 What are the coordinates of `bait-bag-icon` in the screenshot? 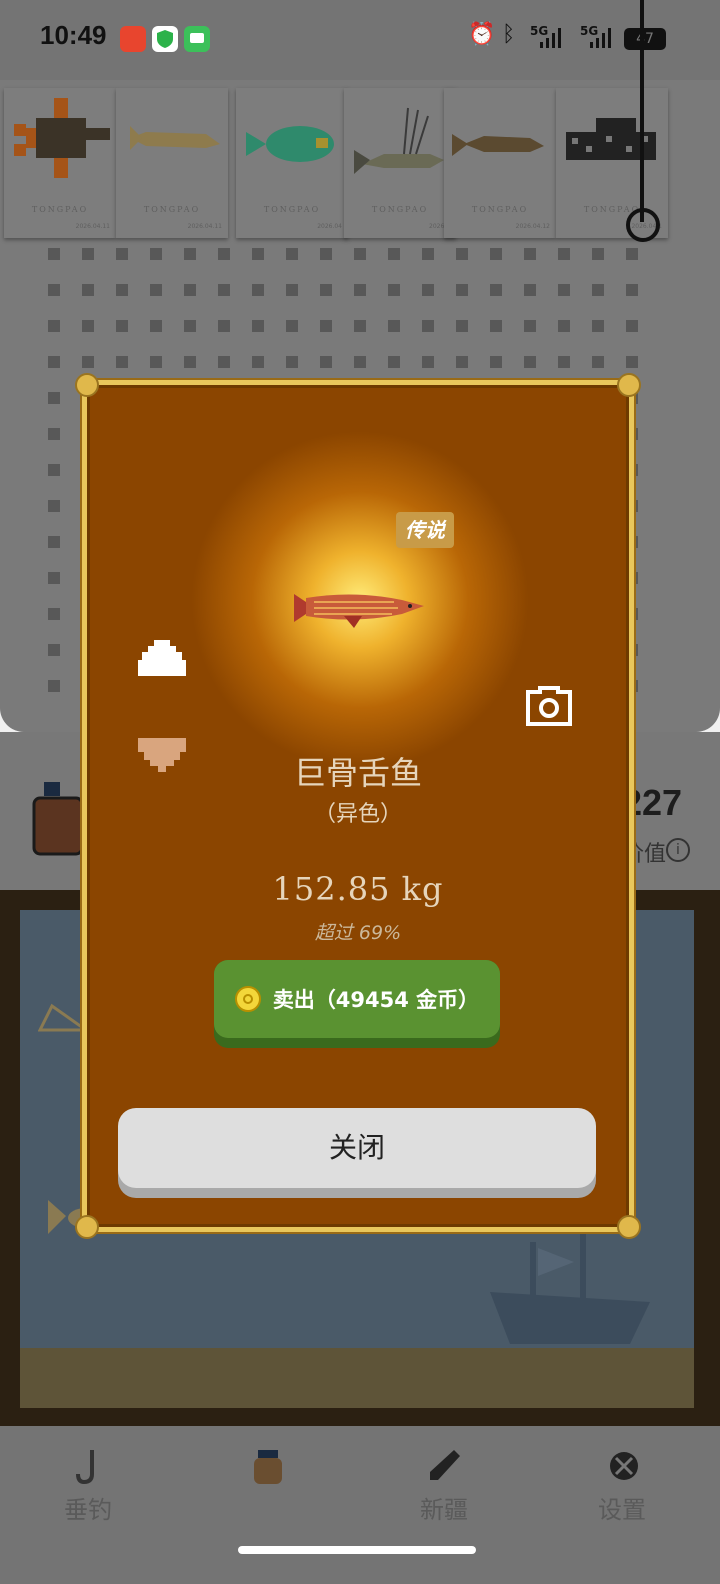 It's located at (58, 822).